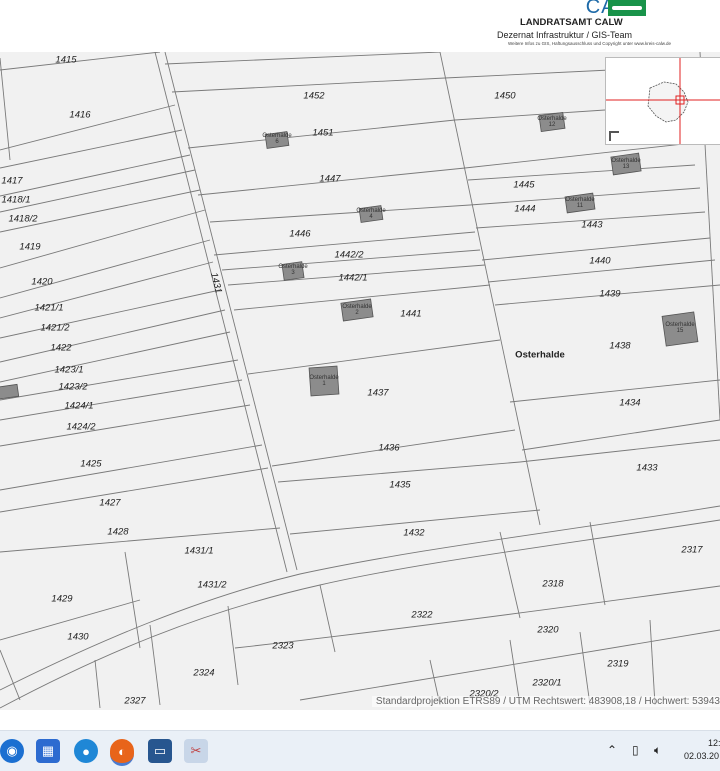 This screenshot has height=771, width=720. I want to click on taskbar-clock: 12: 02.03.20, so click(702, 750).